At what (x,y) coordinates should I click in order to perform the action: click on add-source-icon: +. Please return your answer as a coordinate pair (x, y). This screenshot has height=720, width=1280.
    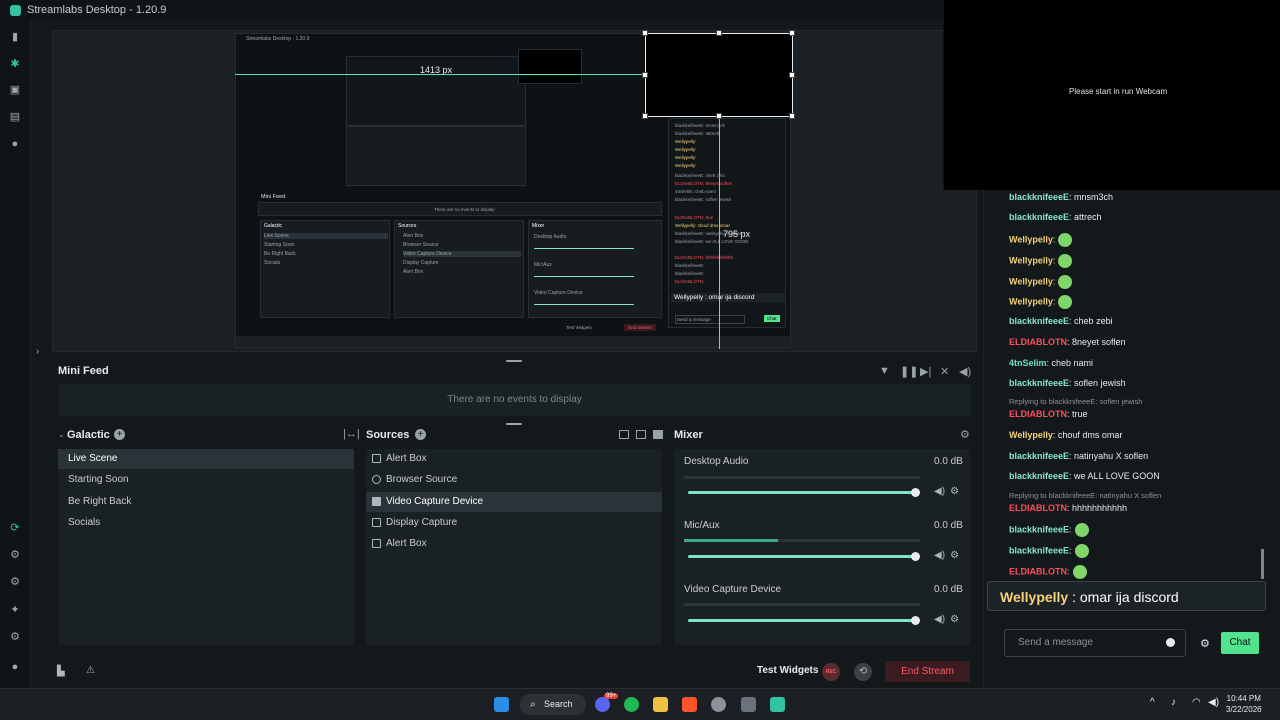
    Looking at the image, I should click on (420, 434).